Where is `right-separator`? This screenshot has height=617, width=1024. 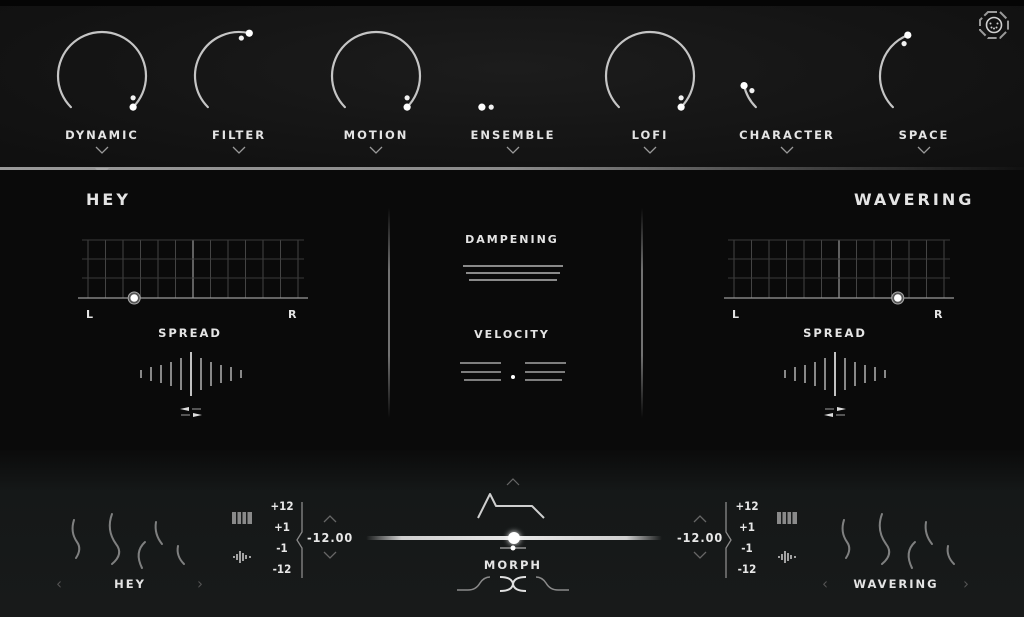
right-separator is located at coordinates (642, 313).